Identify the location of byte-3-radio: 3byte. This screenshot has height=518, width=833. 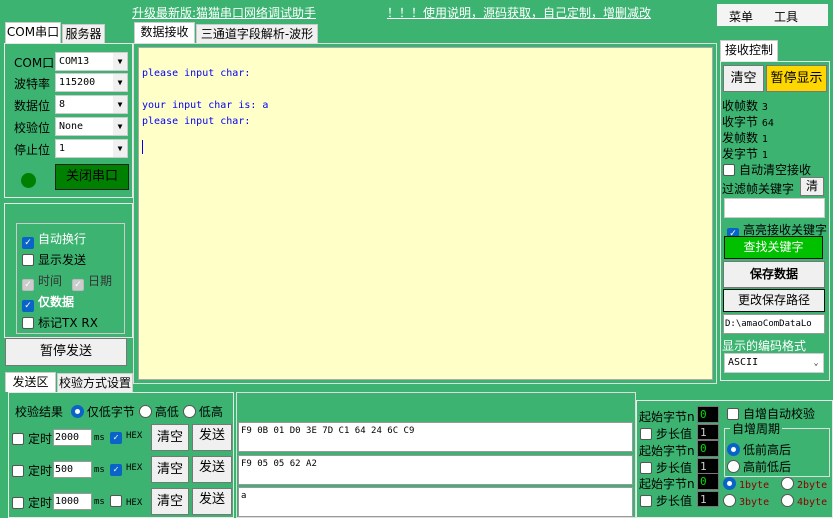
(746, 501).